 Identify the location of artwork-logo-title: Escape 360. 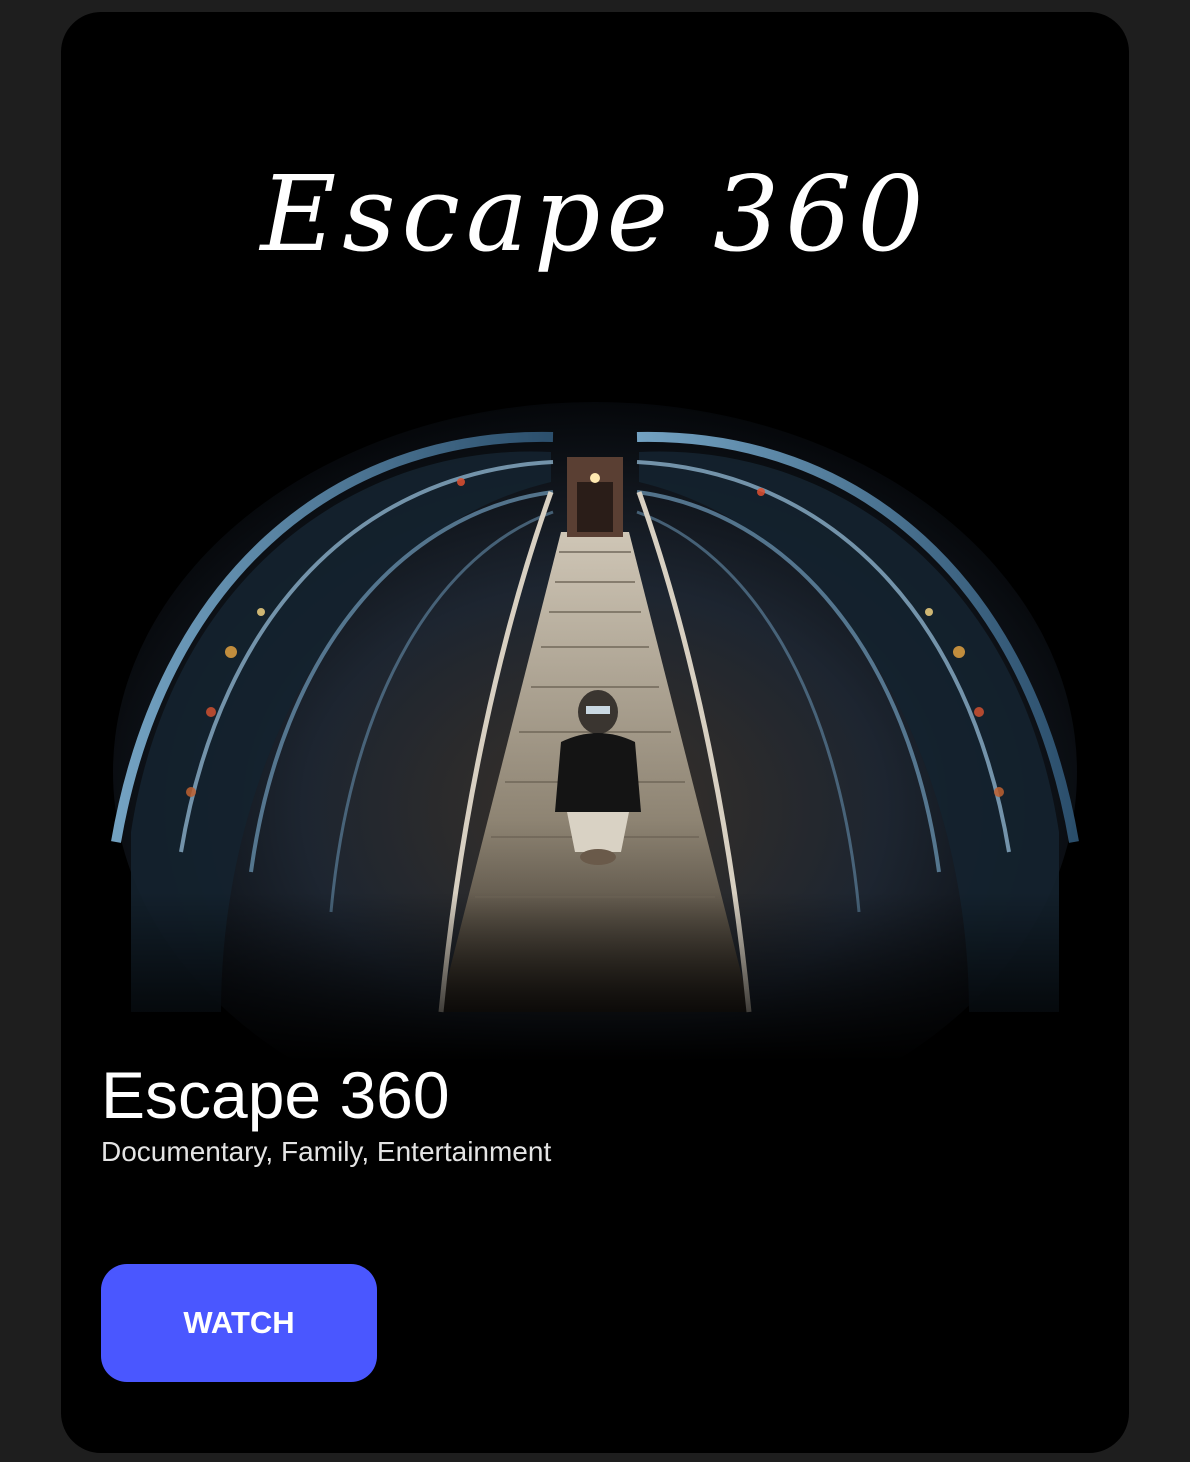
(595, 214).